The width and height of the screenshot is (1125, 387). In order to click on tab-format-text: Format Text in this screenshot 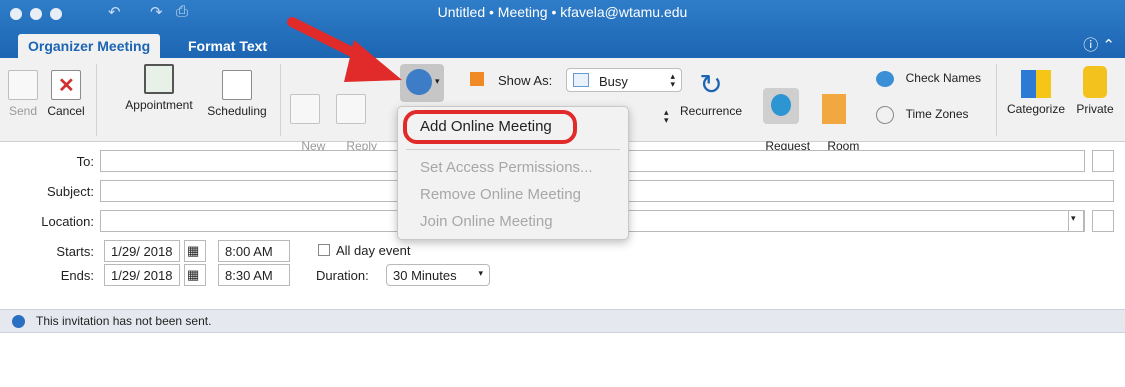, I will do `click(227, 46)`.